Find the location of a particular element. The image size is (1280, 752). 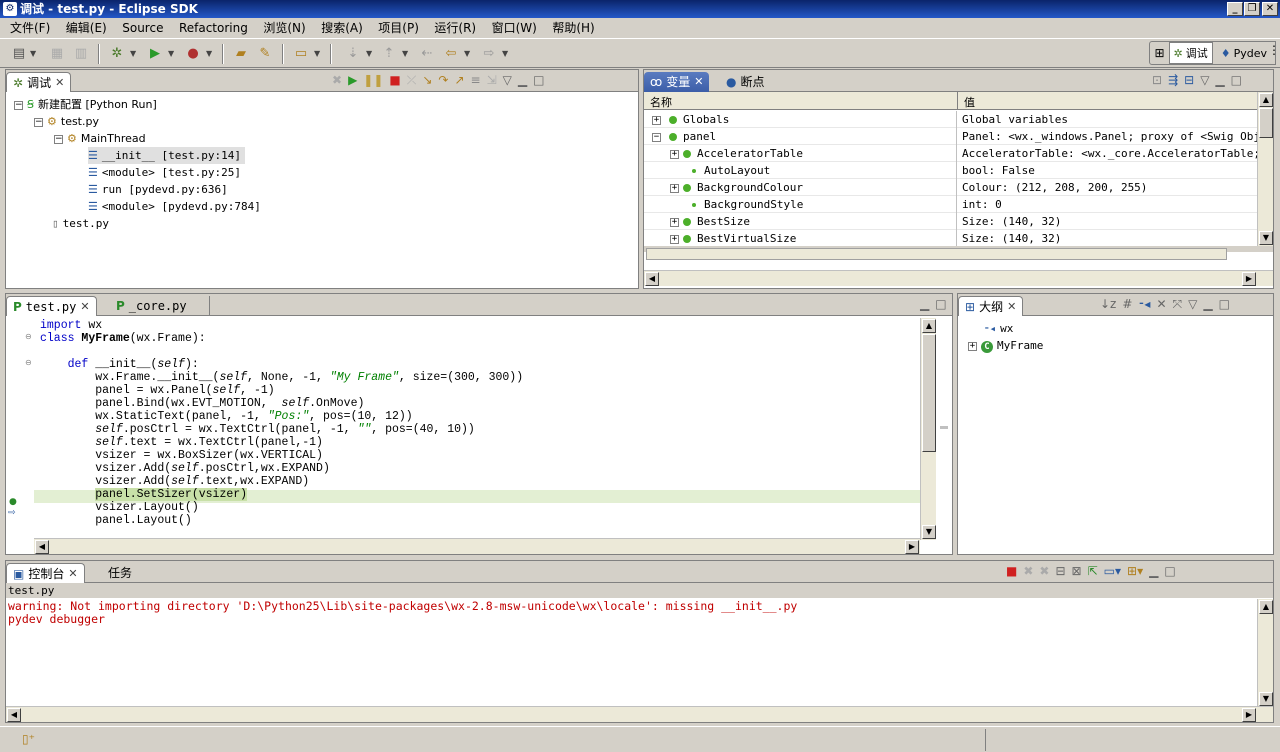

terminate-icon: ■ is located at coordinates (394, 80).